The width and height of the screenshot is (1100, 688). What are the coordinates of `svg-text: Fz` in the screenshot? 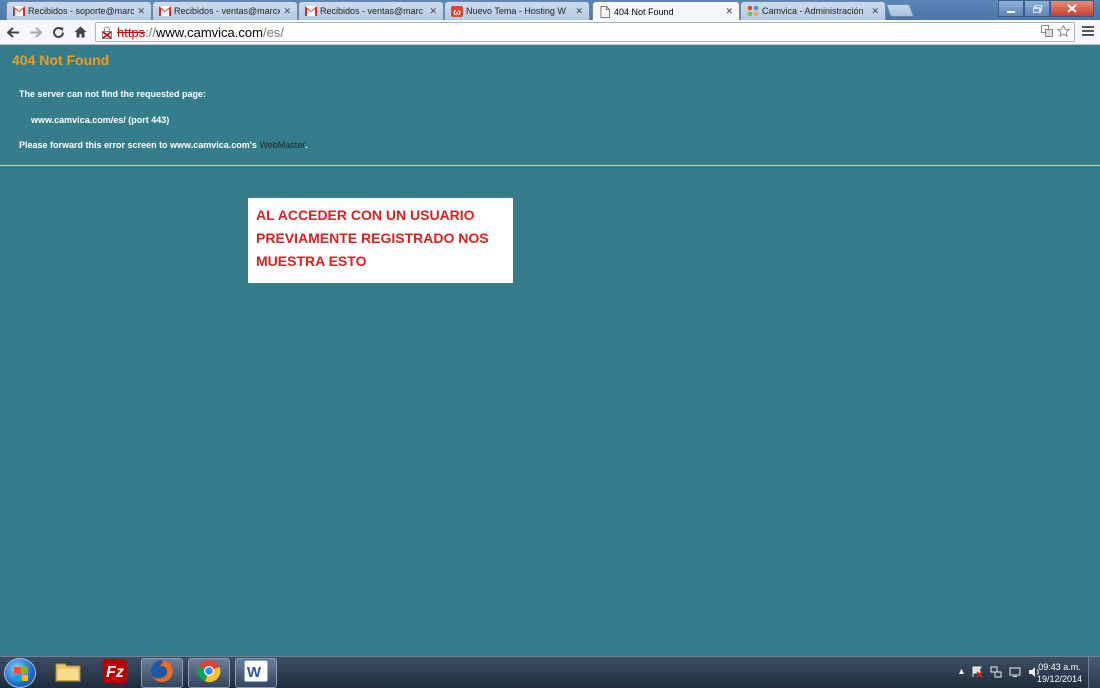 It's located at (115, 672).